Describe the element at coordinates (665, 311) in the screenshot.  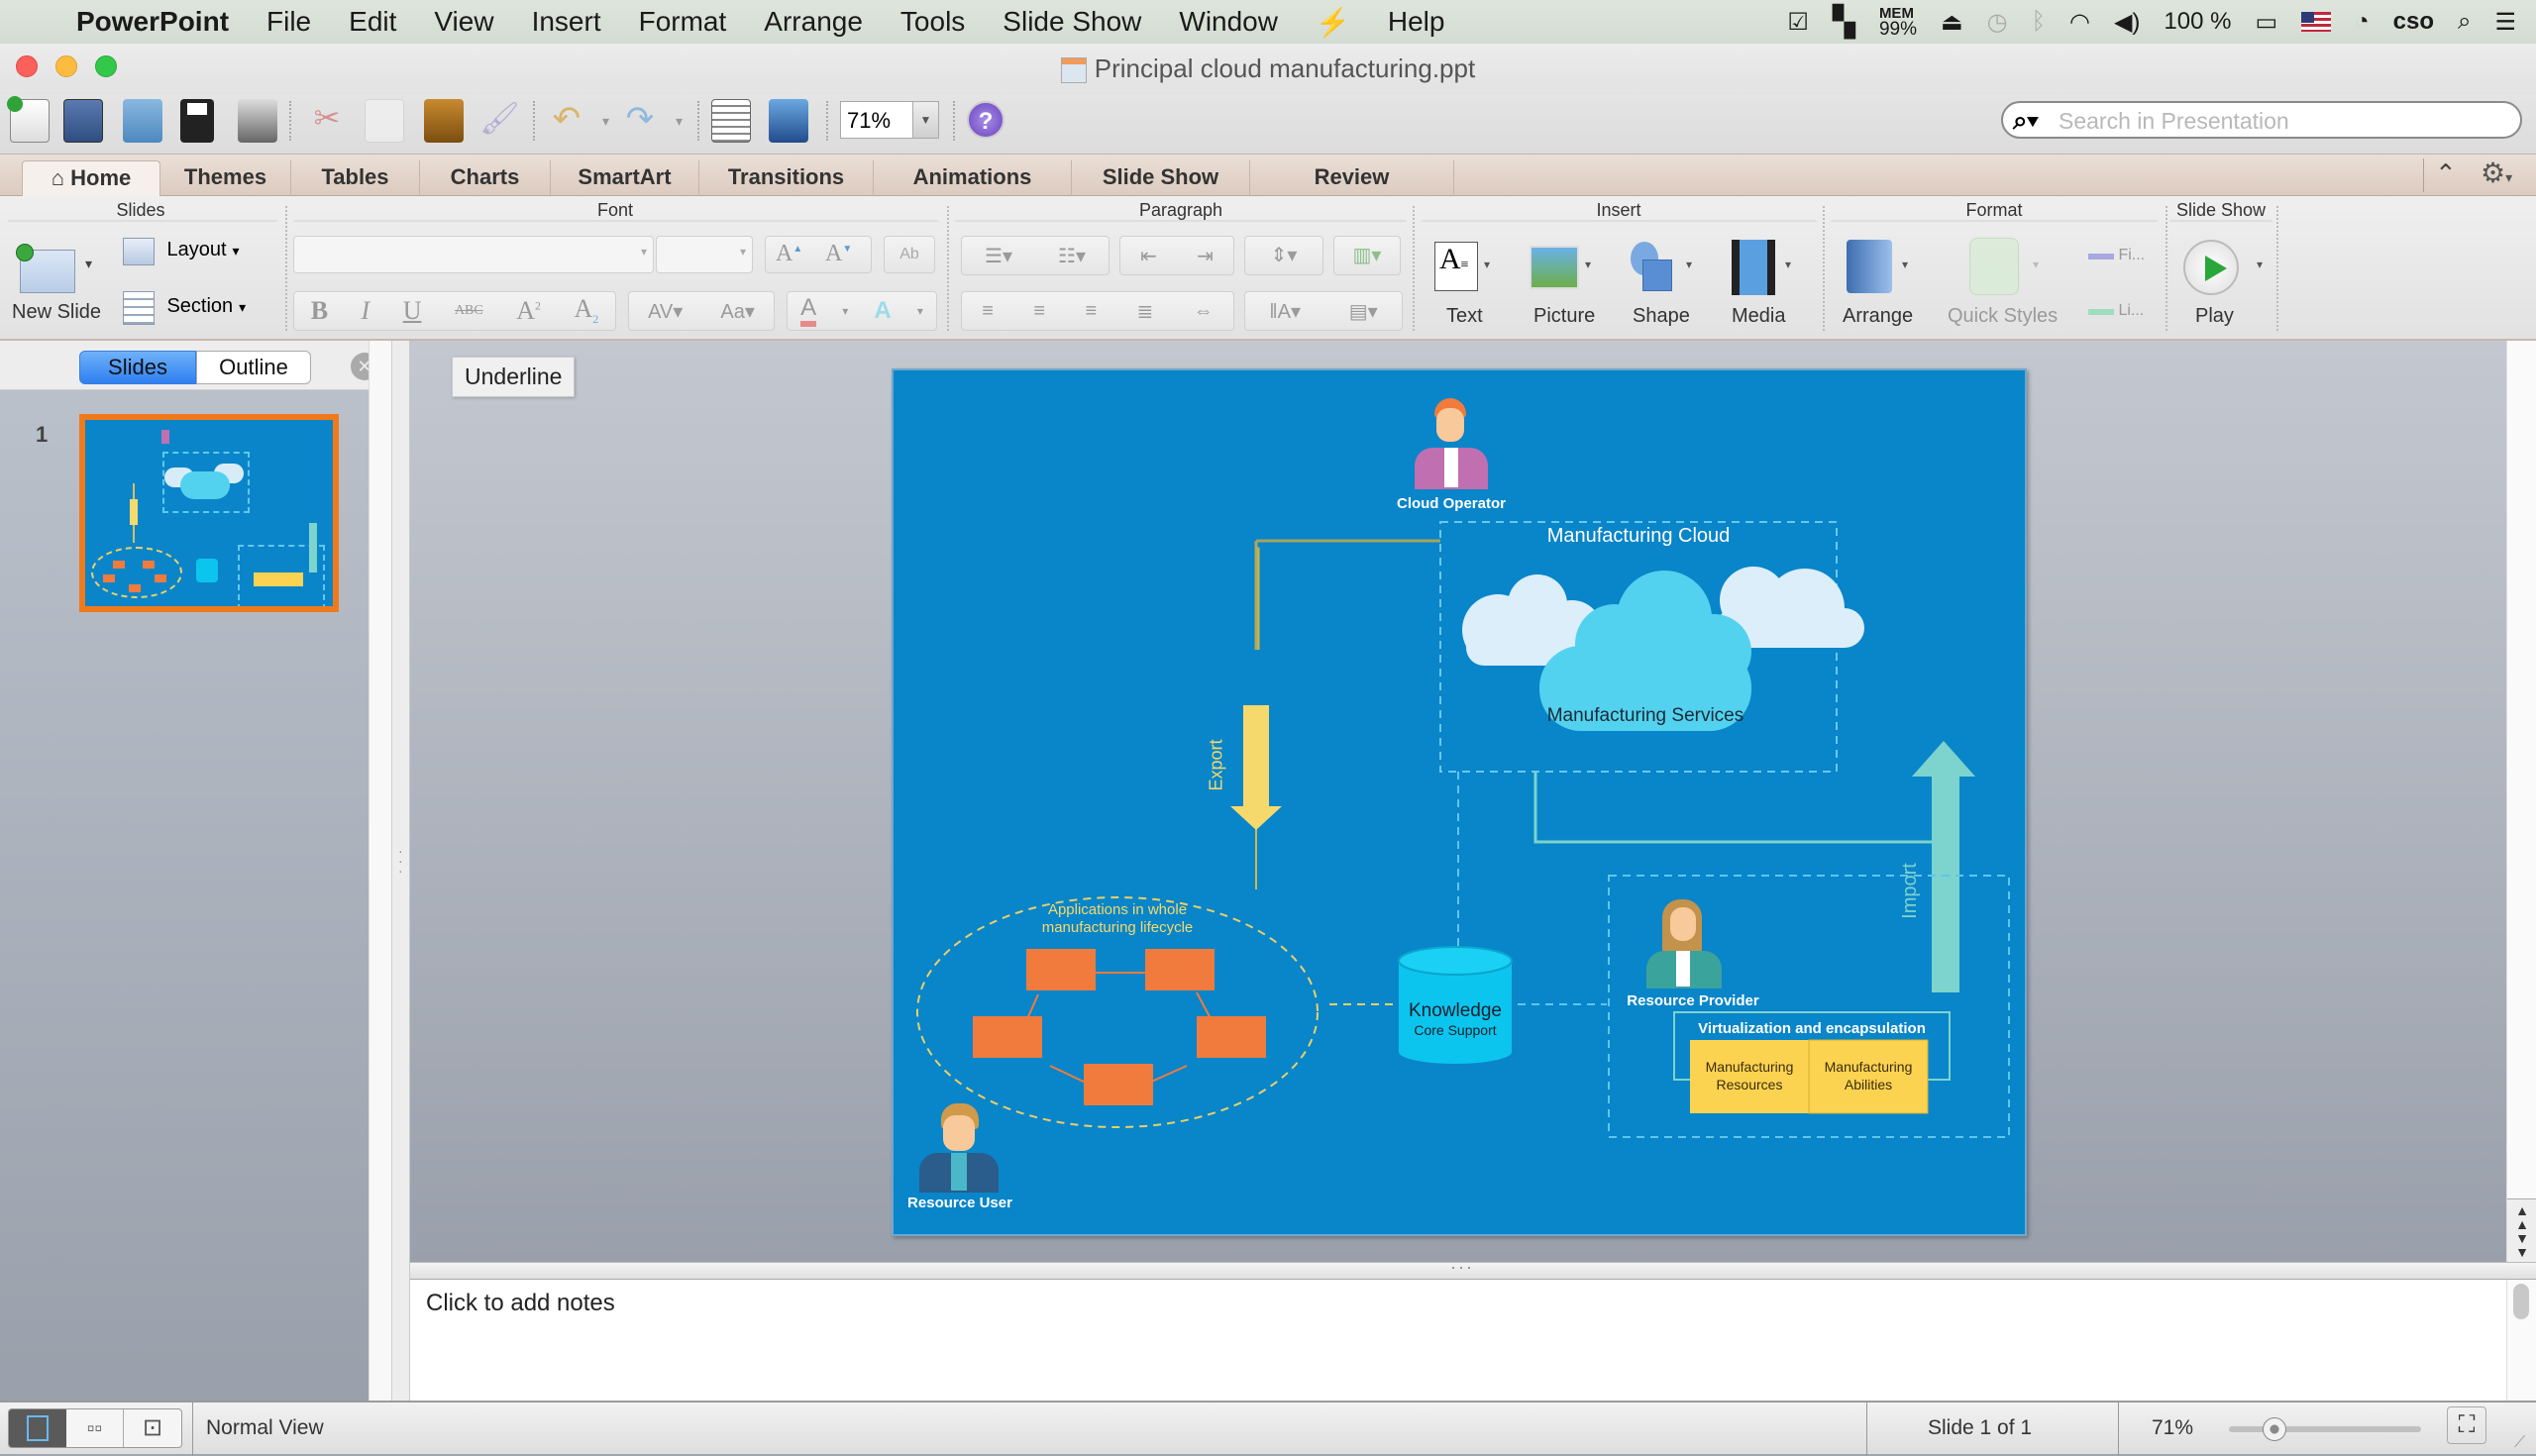
I see `character-spacing-icon: AV▾` at that location.